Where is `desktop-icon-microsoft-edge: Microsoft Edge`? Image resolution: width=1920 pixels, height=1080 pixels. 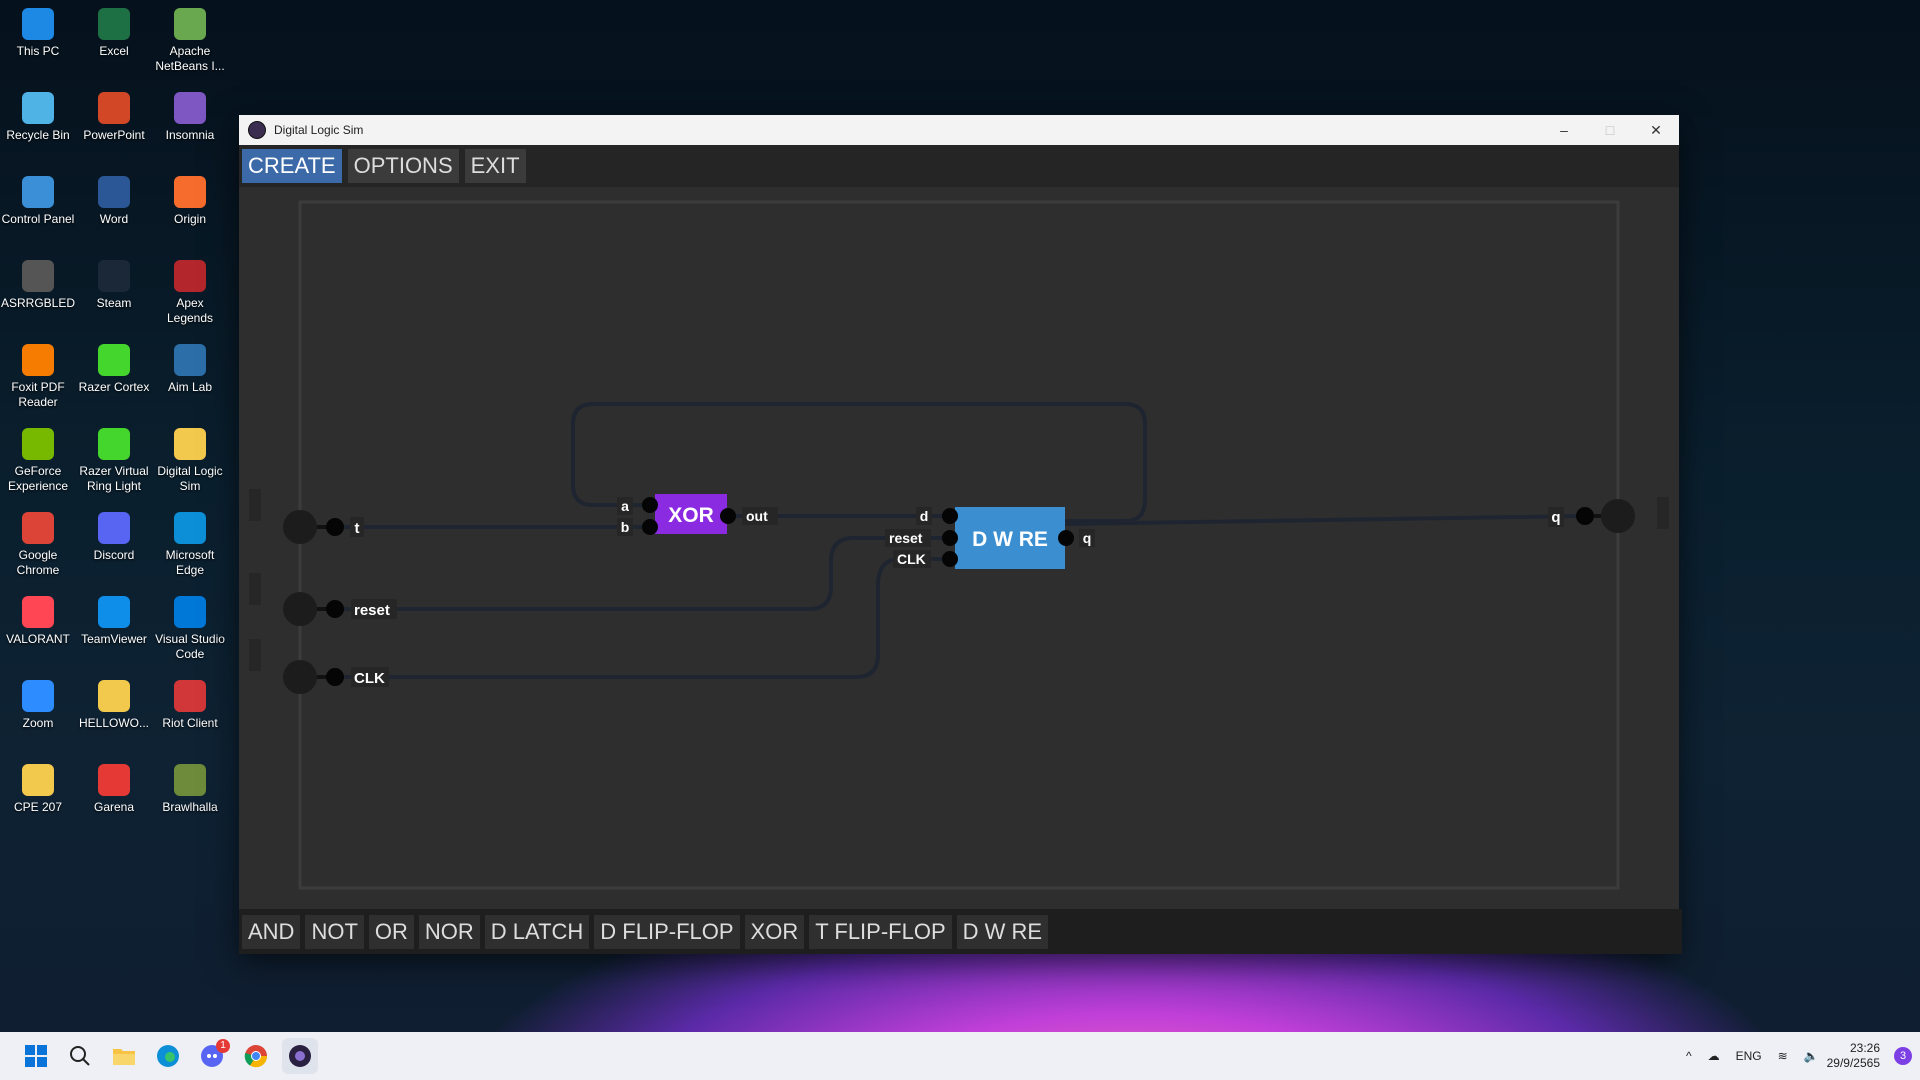 desktop-icon-microsoft-edge: Microsoft Edge is located at coordinates (190, 543).